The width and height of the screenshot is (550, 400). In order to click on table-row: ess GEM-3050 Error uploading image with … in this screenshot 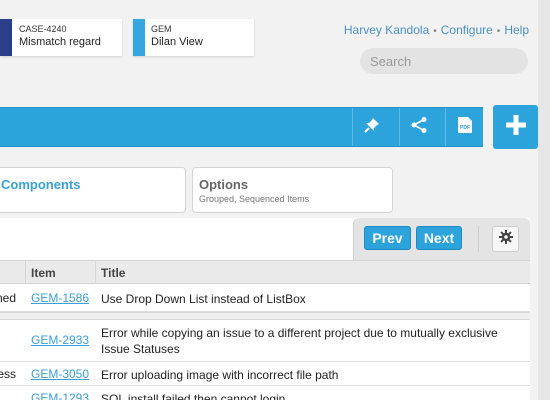, I will do `click(265, 374)`.